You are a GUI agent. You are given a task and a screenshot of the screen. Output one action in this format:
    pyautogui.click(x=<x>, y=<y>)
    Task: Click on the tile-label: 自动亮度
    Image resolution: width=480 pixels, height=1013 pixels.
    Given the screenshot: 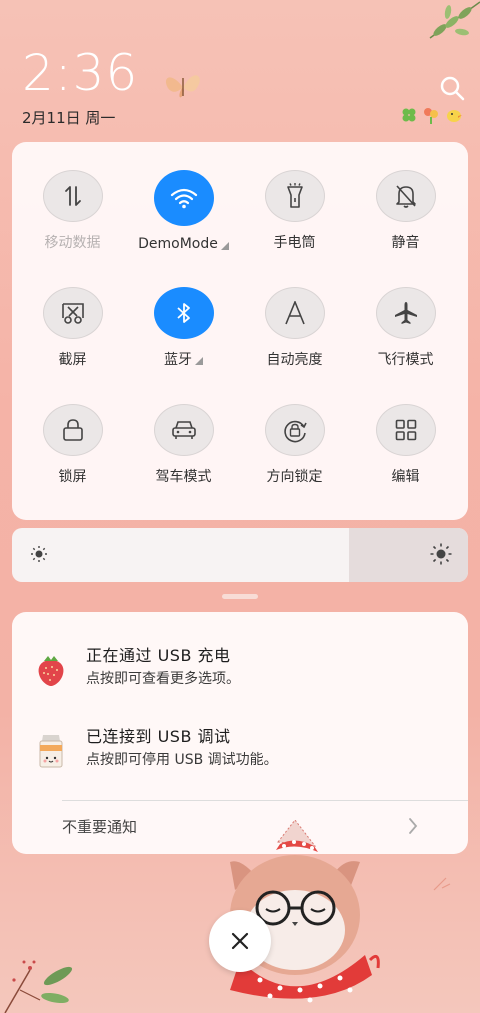 What is the action you would take?
    pyautogui.click(x=294, y=360)
    